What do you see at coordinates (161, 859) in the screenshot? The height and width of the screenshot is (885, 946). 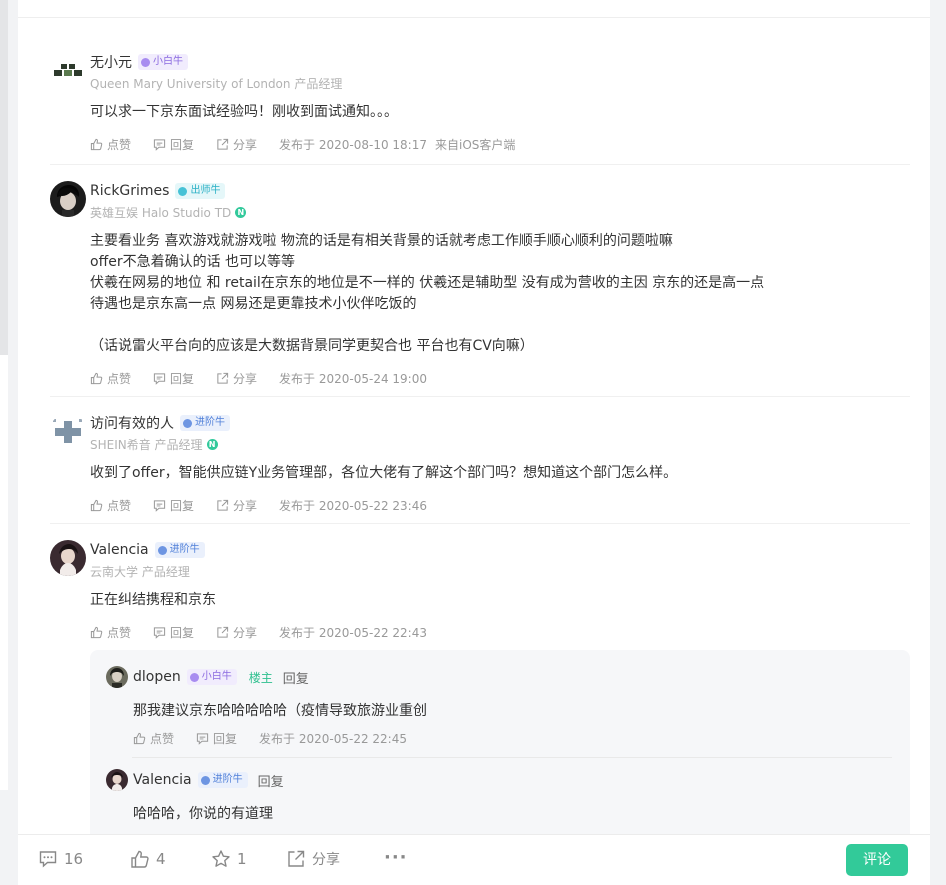 I see `like-count: 4` at bounding box center [161, 859].